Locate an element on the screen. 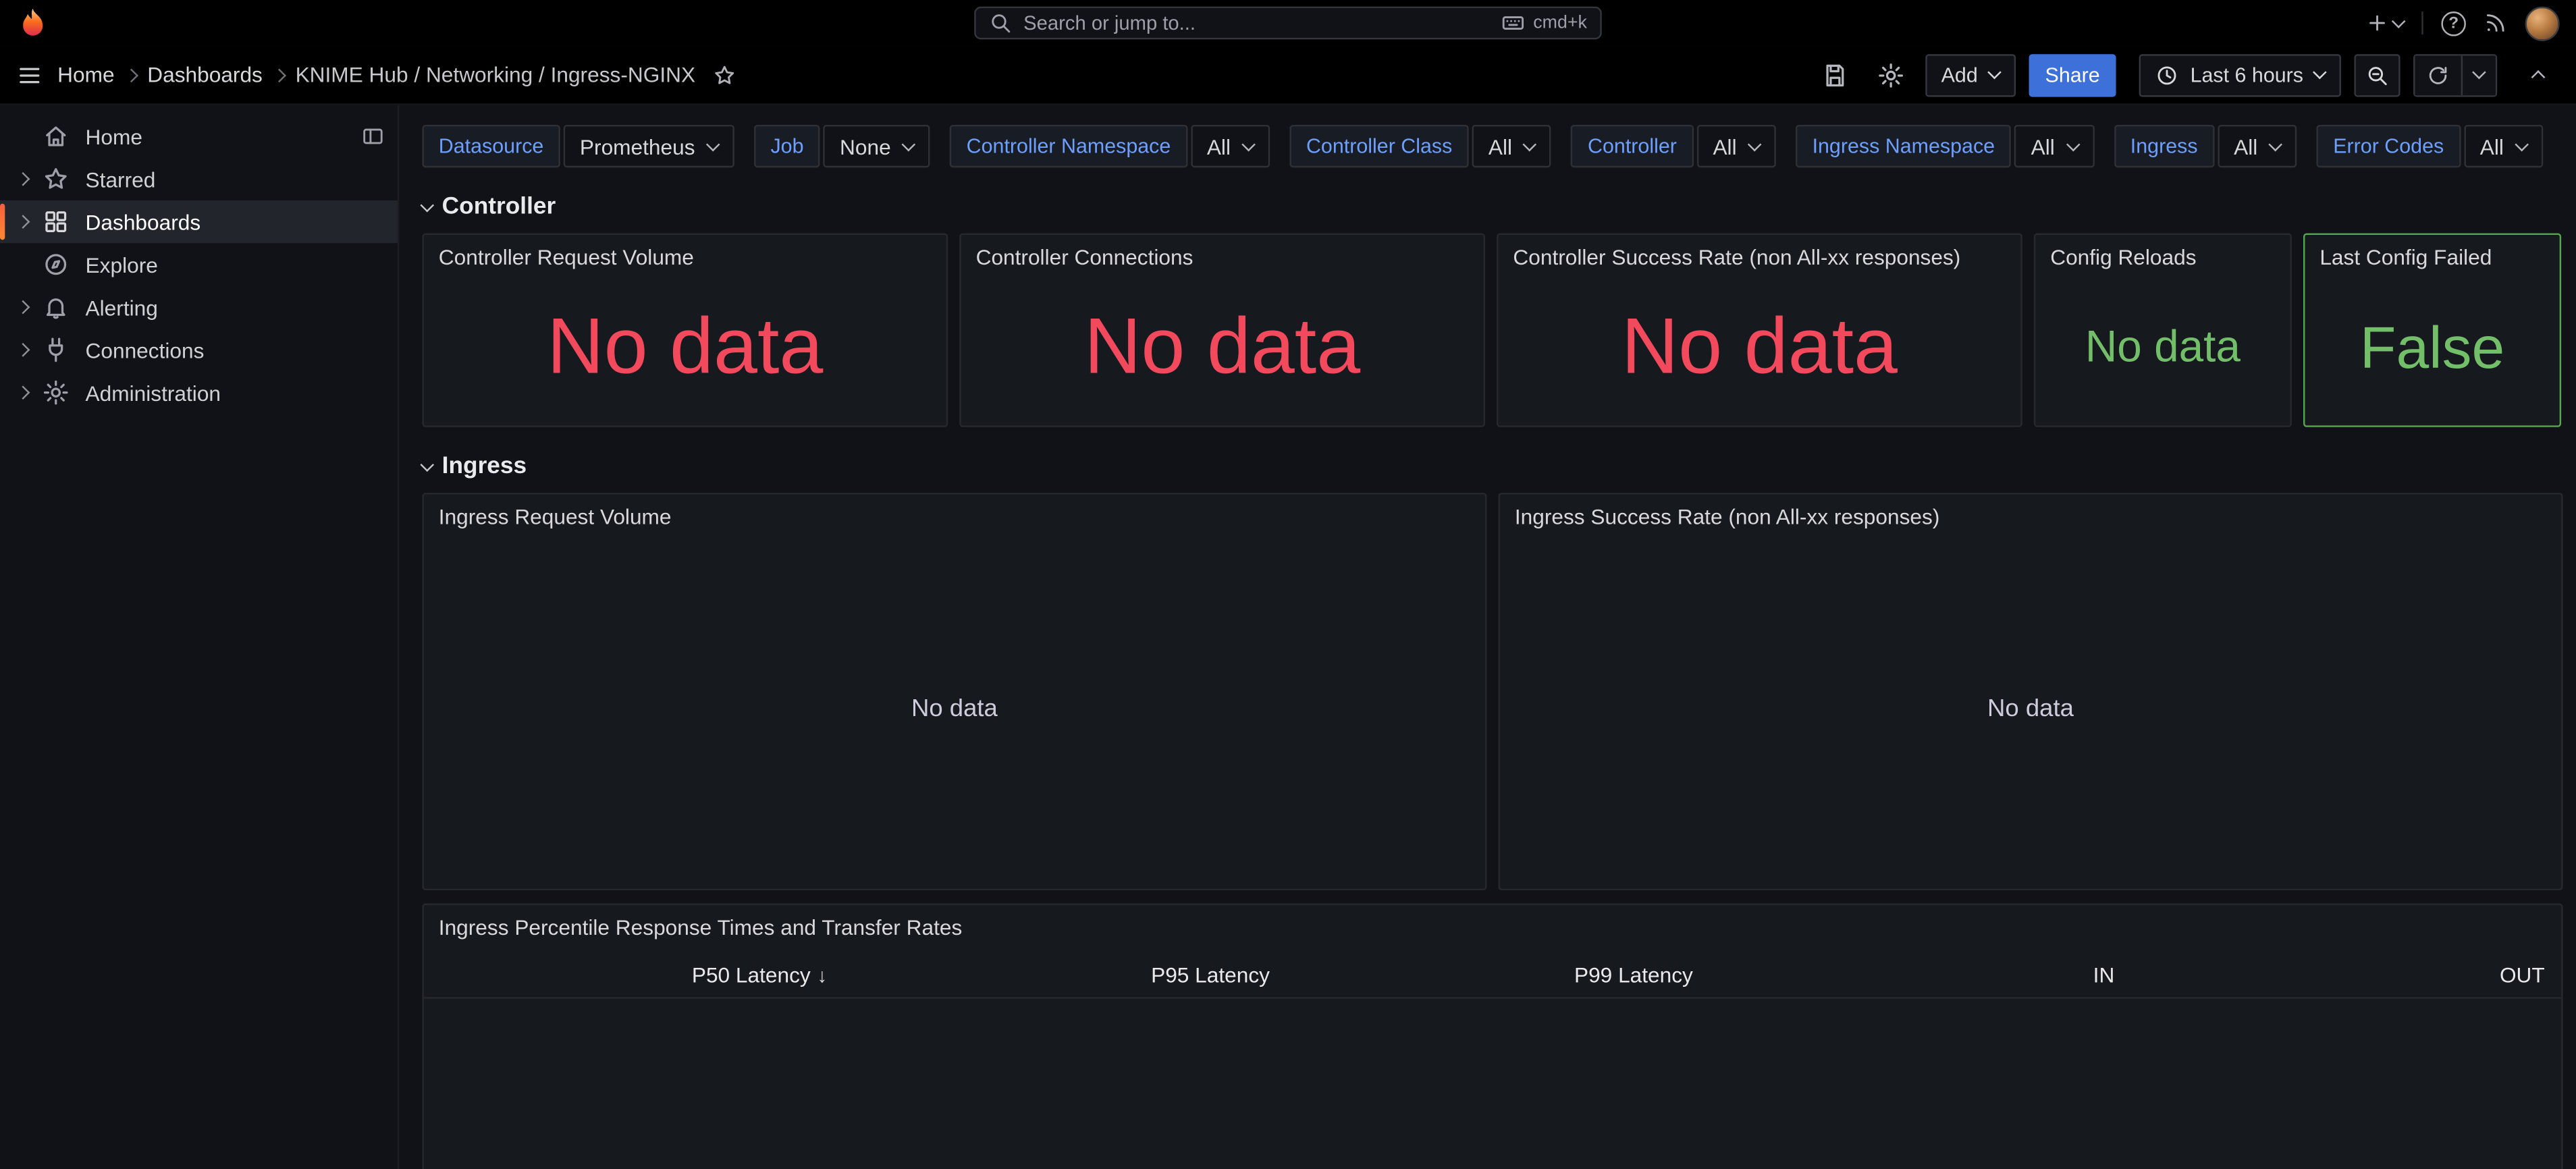 The height and width of the screenshot is (1169, 2576). zoom-out-time-button is located at coordinates (2377, 75).